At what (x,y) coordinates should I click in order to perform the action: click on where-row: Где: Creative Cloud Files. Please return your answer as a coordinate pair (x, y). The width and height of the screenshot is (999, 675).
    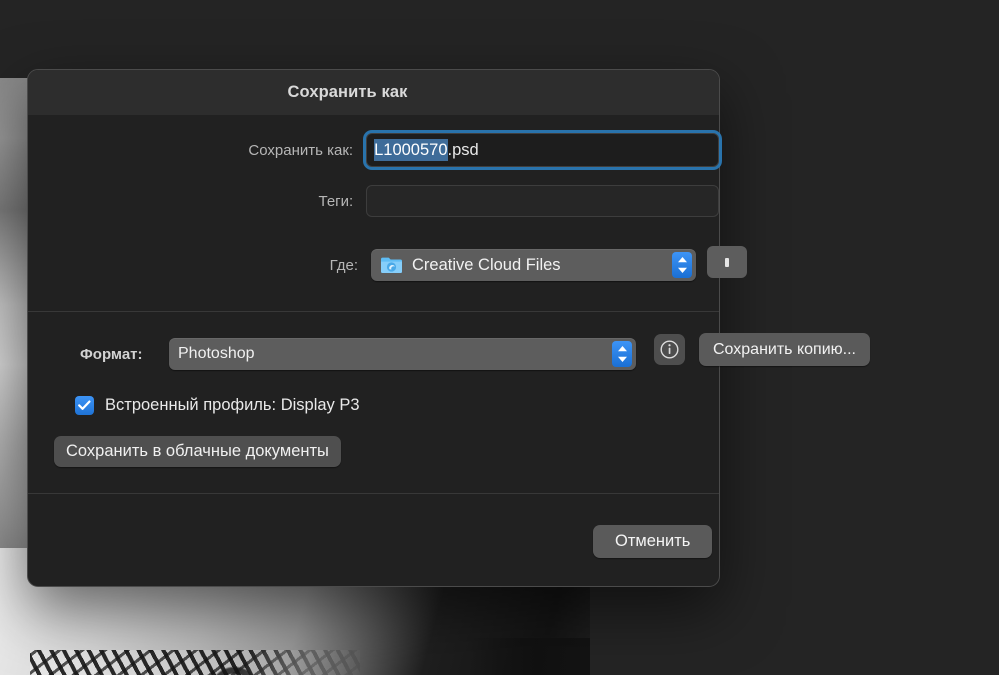
    Looking at the image, I should click on (373, 265).